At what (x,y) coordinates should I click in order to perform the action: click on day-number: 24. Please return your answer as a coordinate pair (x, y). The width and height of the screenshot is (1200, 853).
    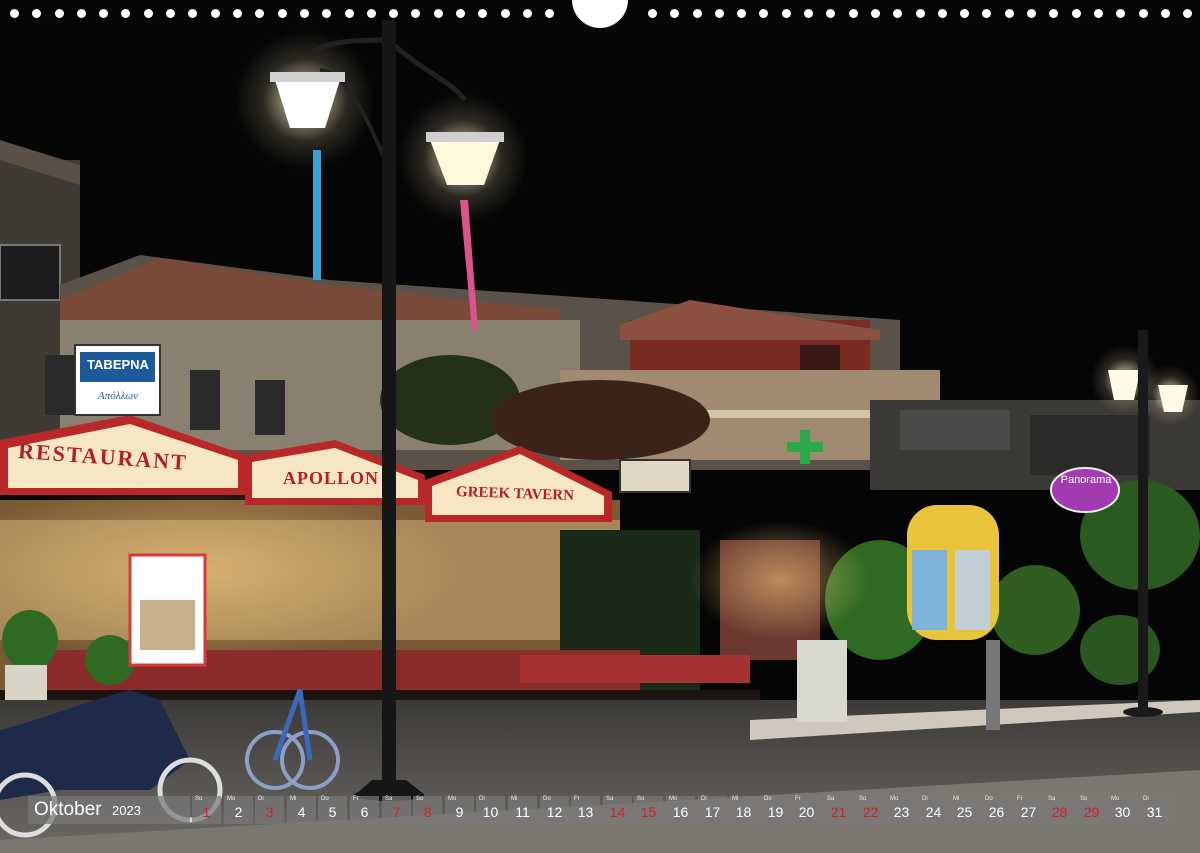
    Looking at the image, I should click on (933, 812).